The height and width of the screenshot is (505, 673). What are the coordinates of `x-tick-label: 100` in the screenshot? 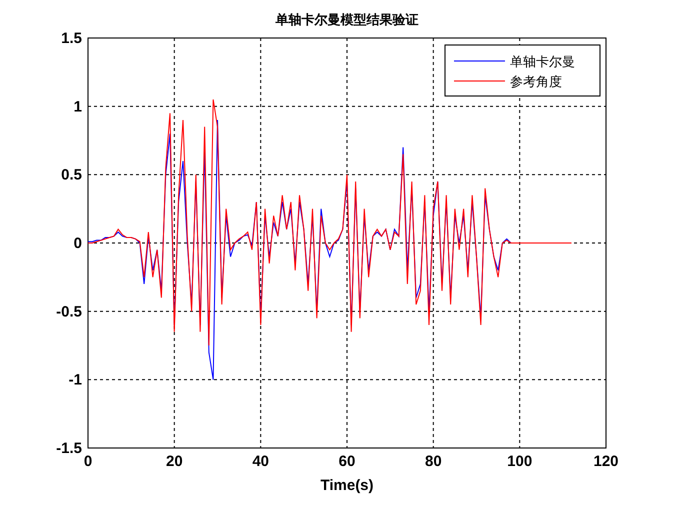 It's located at (519, 461).